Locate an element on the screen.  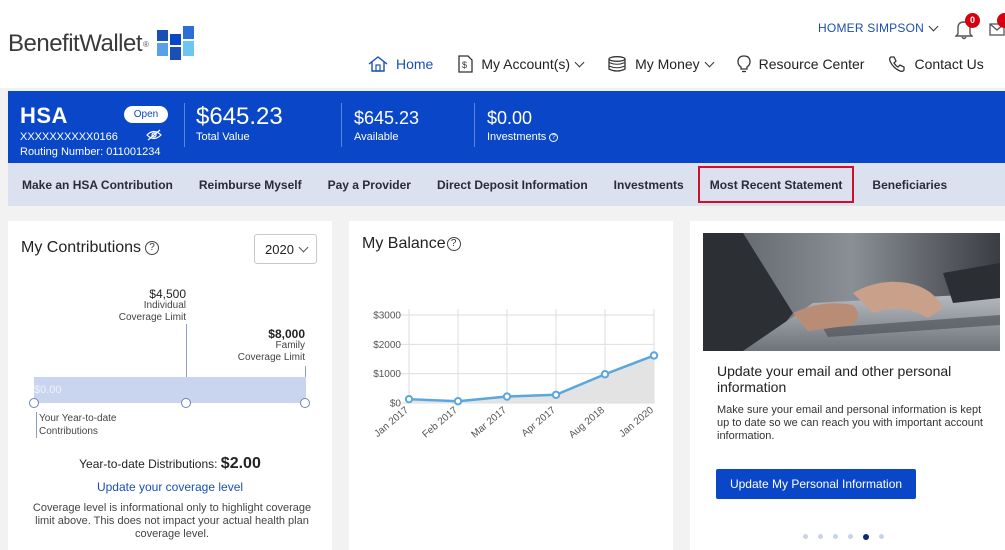
user-menu: HOMER SIMPSON is located at coordinates (878, 28).